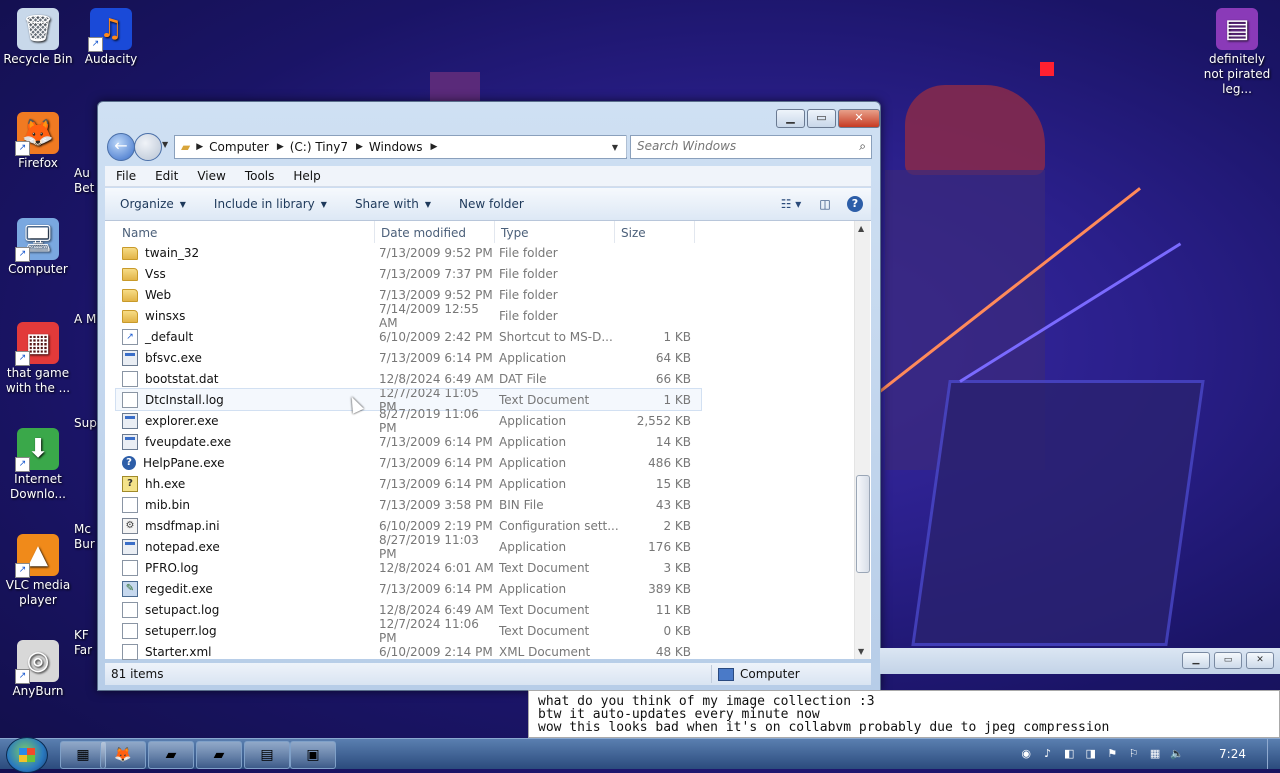 Image resolution: width=1280 pixels, height=773 pixels. What do you see at coordinates (313, 755) in the screenshot?
I see `taskbar-remote-icon: ▣` at bounding box center [313, 755].